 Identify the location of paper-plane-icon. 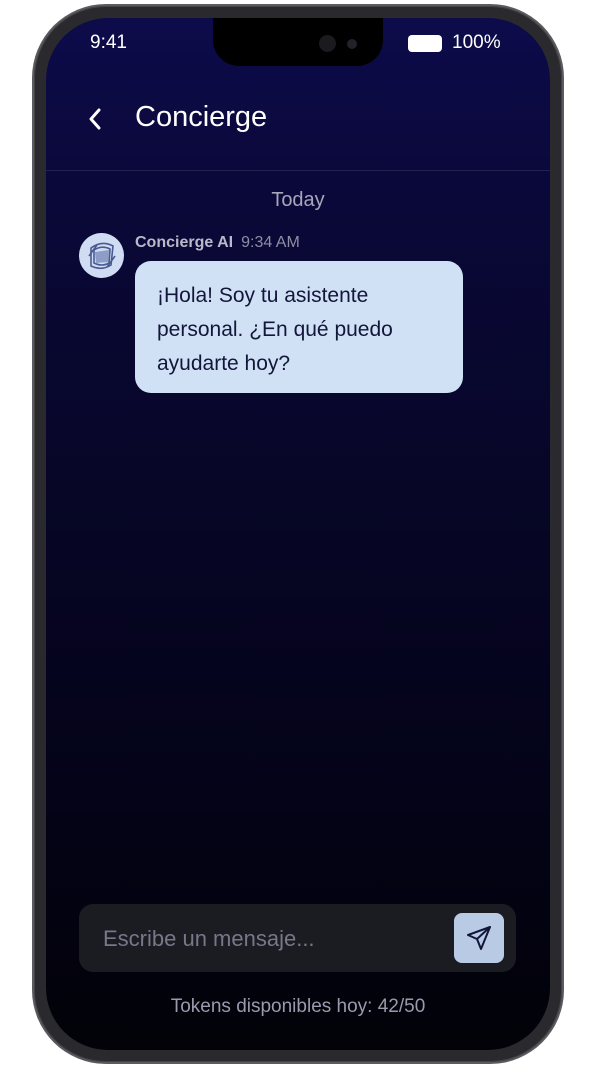
(479, 938).